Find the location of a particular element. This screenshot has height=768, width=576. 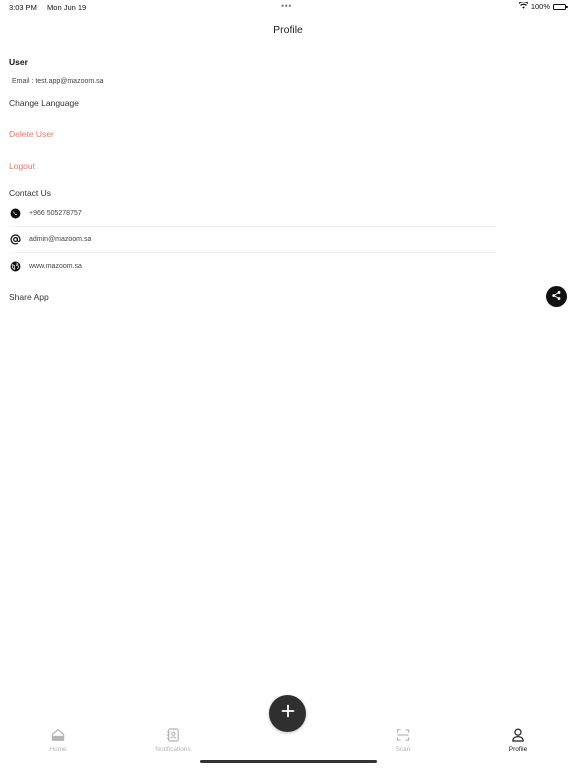

share-icon is located at coordinates (556, 297).